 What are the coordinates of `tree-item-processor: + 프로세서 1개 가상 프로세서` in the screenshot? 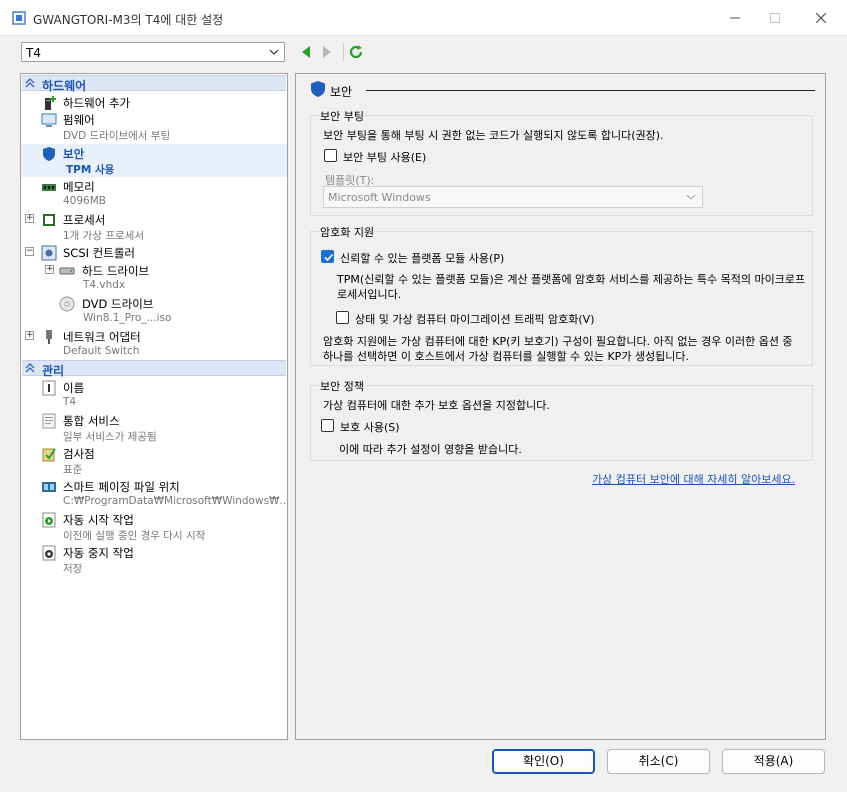 It's located at (154, 226).